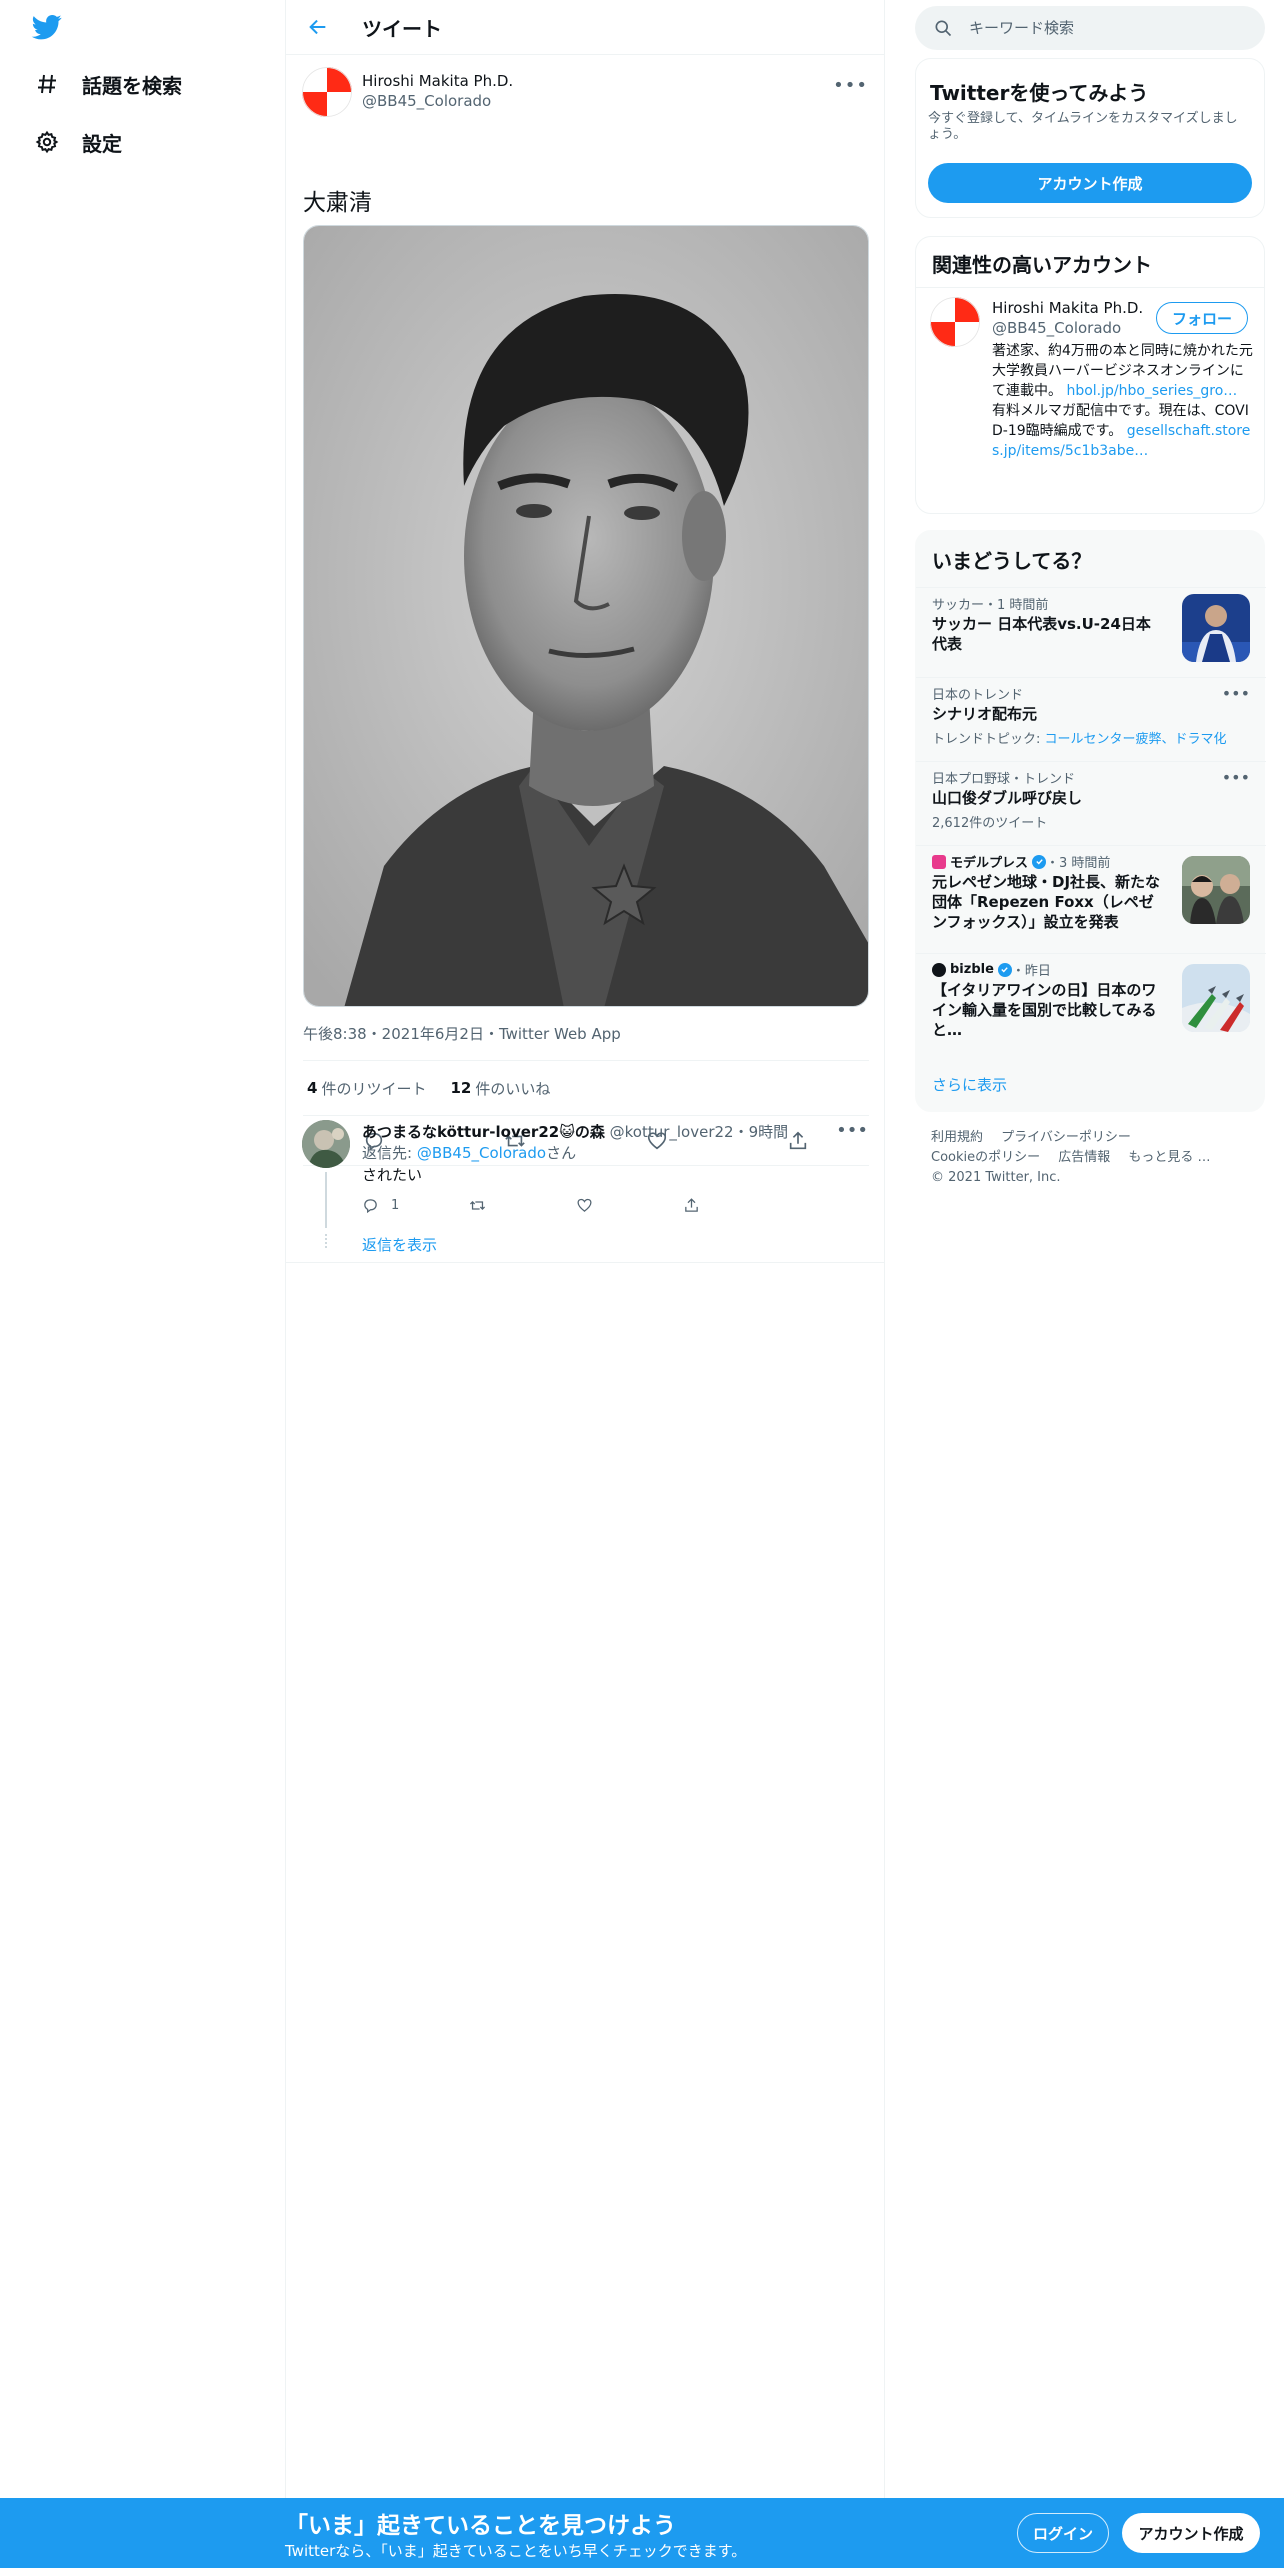 The width and height of the screenshot is (1284, 2568). Describe the element at coordinates (78, 142) in the screenshot. I see `nav-settings: 設定` at that location.